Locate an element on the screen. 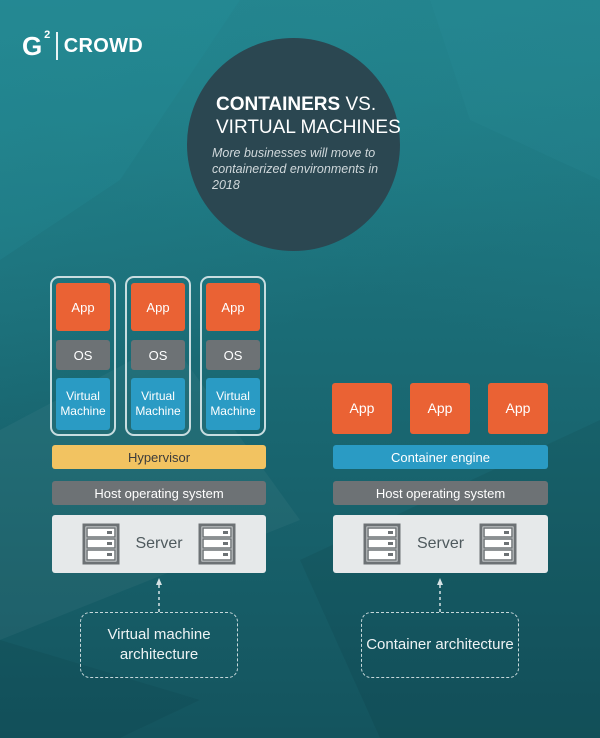 Image resolution: width=600 pixels, height=738 pixels. title-vs: VS. is located at coordinates (358, 104).